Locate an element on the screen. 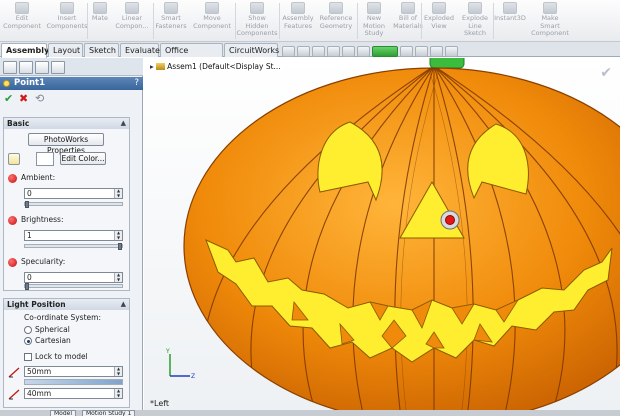  edit-component-button: Edit Component is located at coordinates (22, 21).